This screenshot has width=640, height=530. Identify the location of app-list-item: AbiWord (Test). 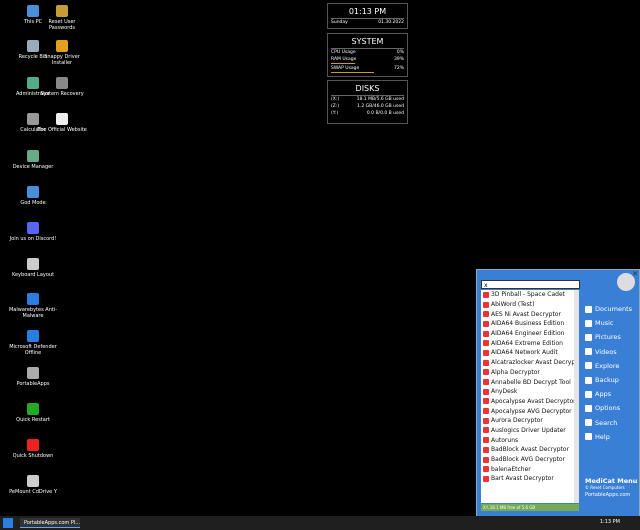
(530, 305).